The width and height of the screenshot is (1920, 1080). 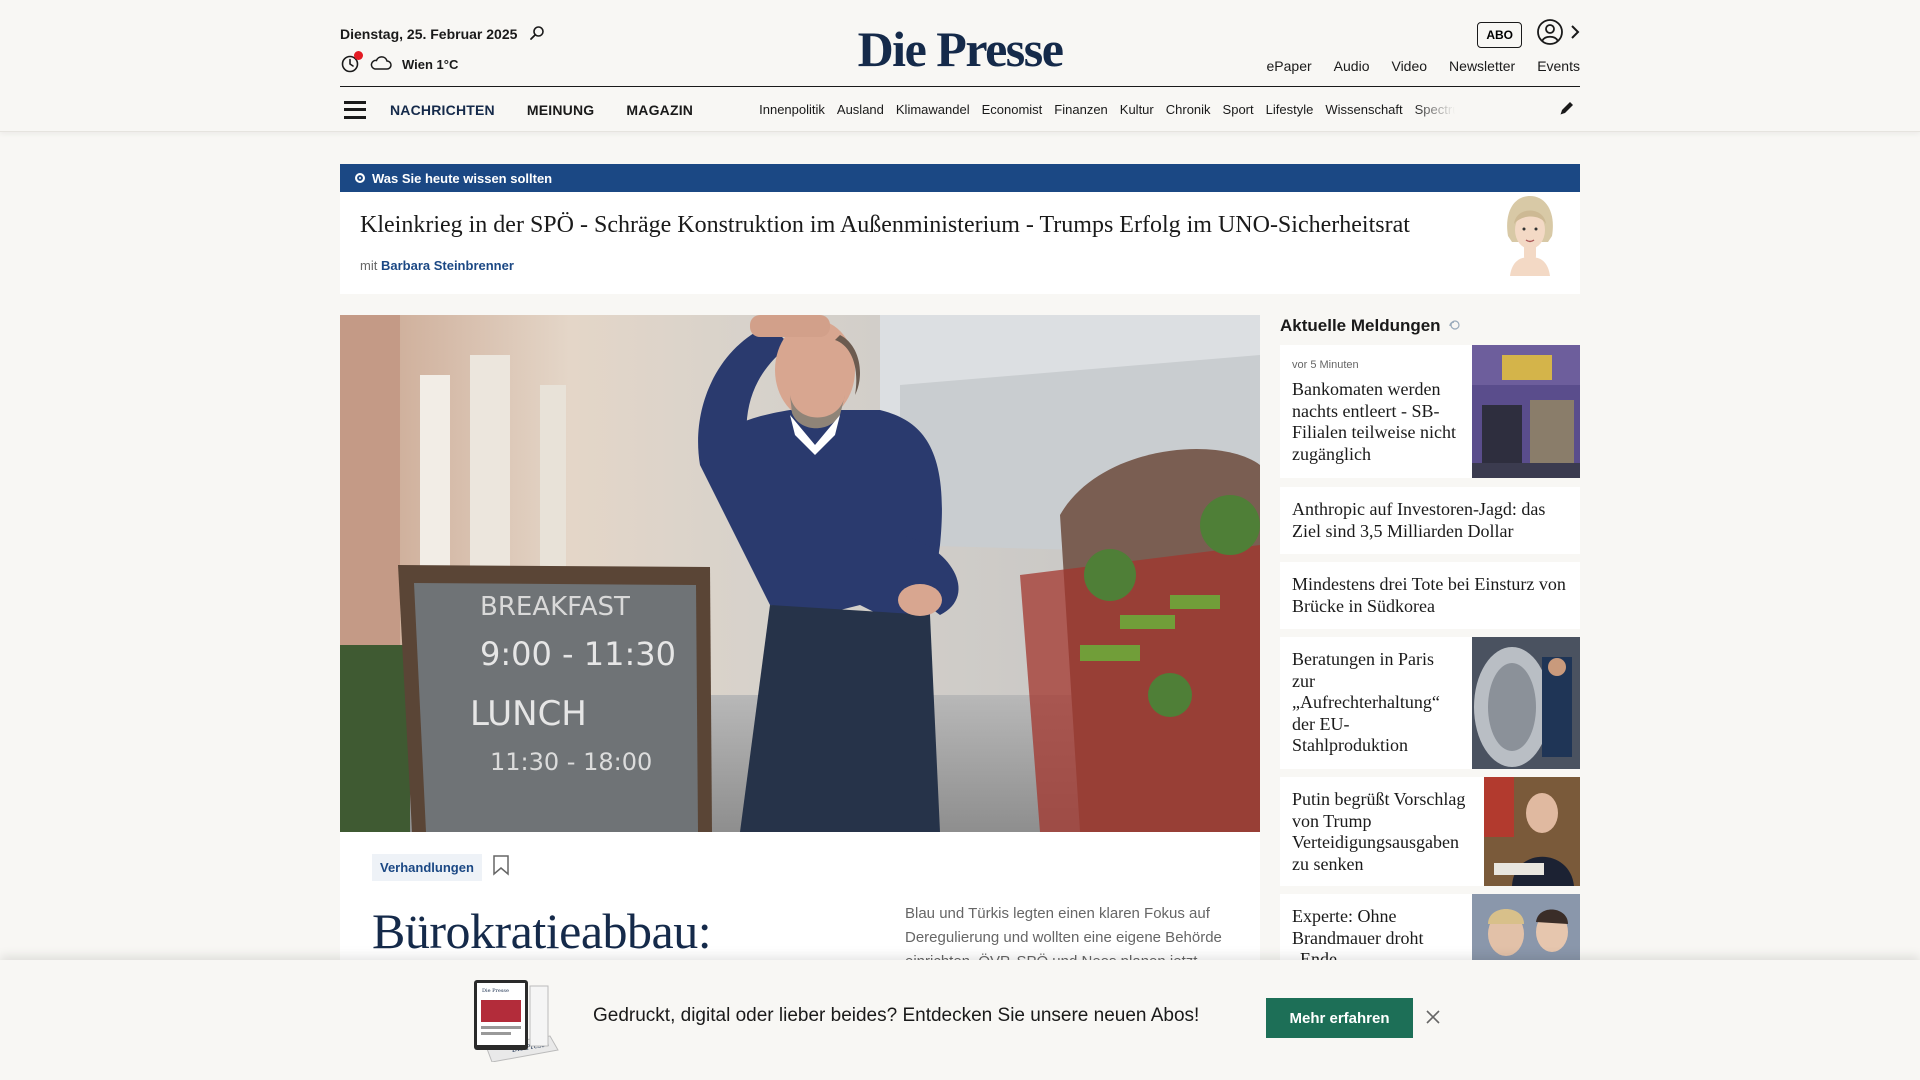 What do you see at coordinates (351, 62) in the screenshot?
I see `notification-icon` at bounding box center [351, 62].